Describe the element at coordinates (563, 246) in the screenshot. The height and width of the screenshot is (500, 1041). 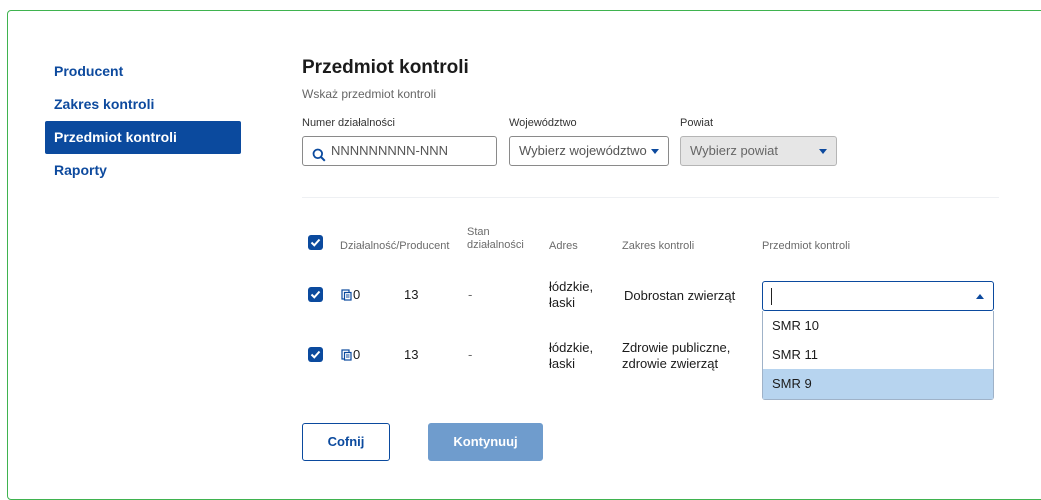
I see `column-header-adres: Adres` at that location.